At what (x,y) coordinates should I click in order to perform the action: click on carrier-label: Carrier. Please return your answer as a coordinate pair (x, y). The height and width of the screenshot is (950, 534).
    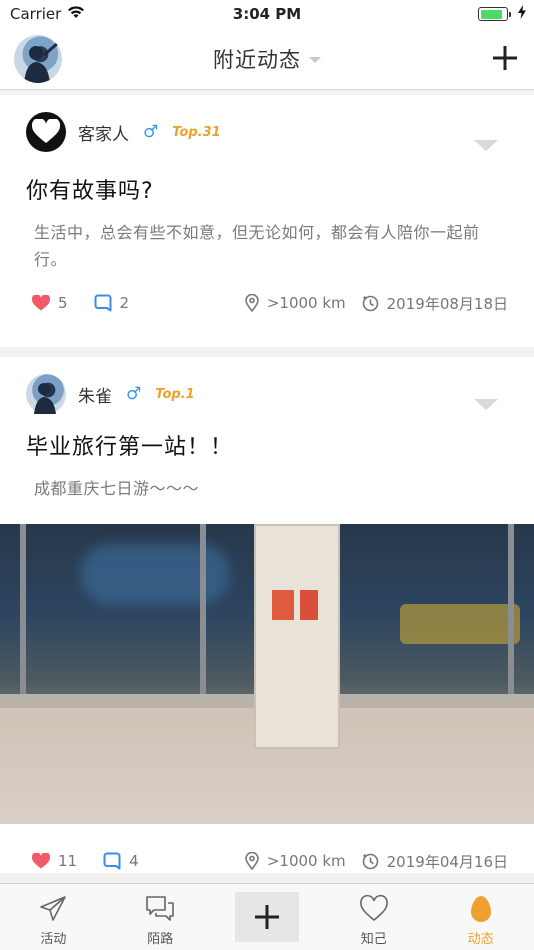
    Looking at the image, I should click on (36, 14).